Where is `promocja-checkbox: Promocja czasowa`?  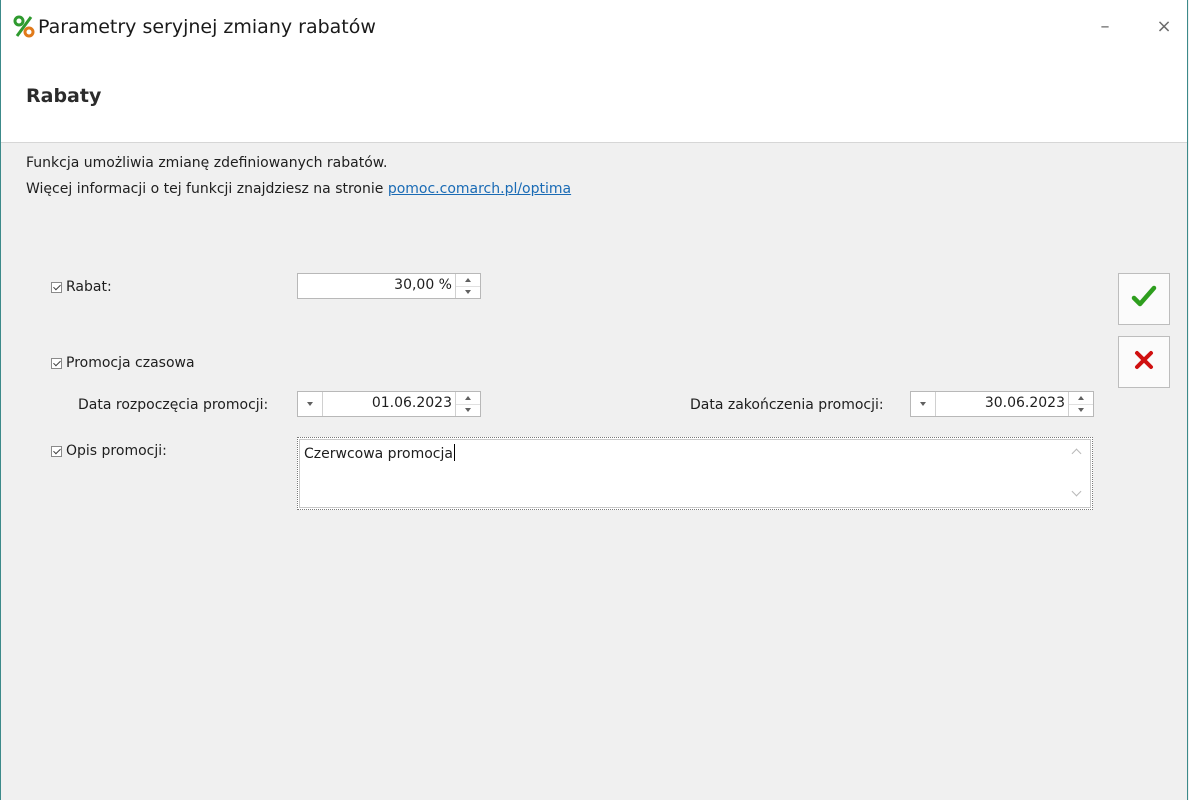
promocja-checkbox: Promocja czasowa is located at coordinates (123, 363).